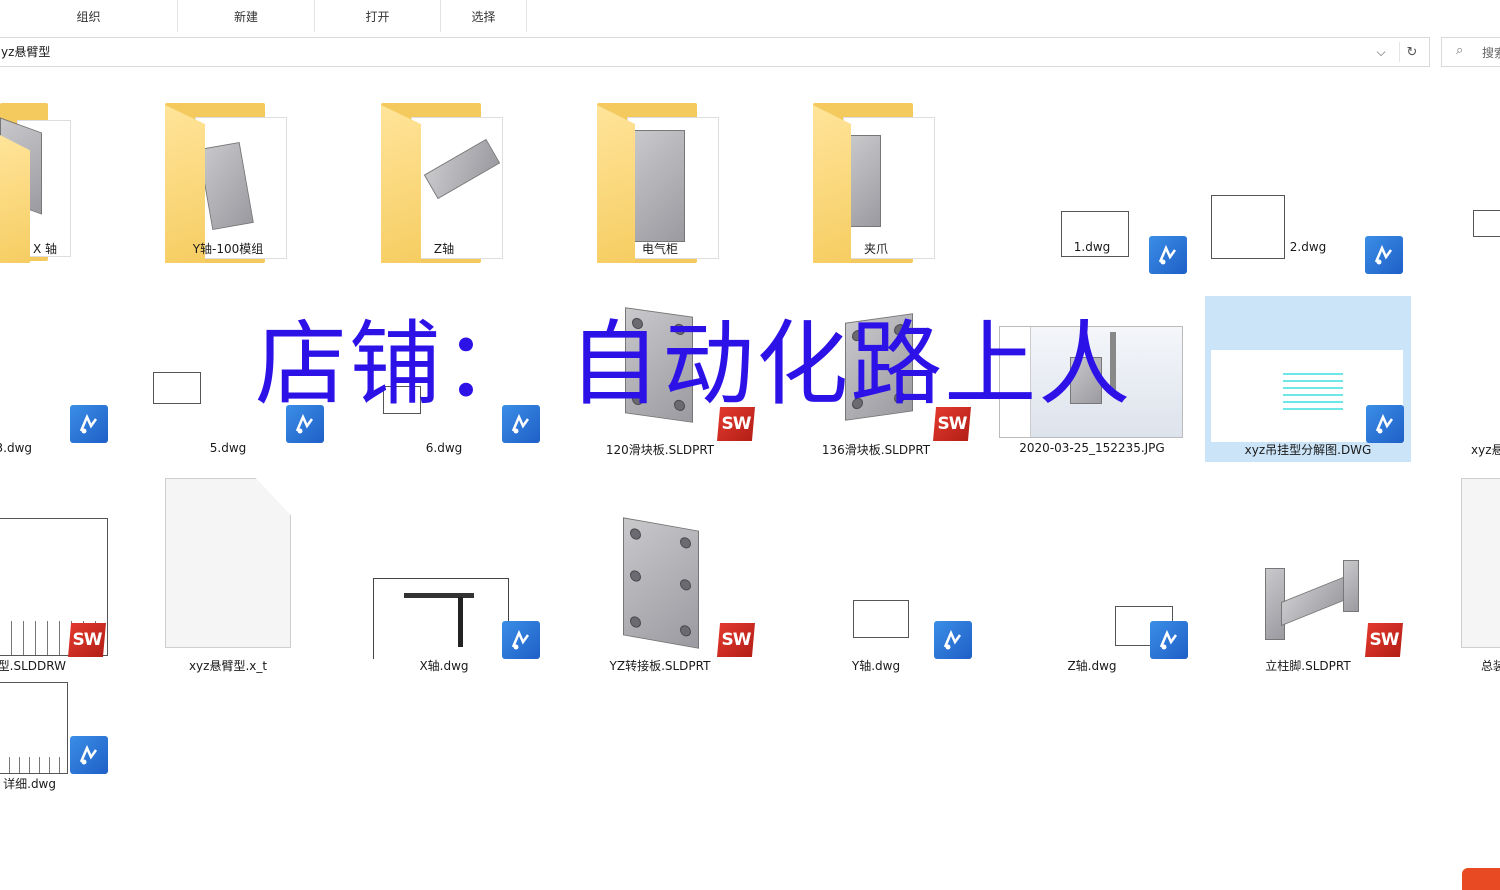 The image size is (1500, 890). Describe the element at coordinates (1092, 247) in the screenshot. I see `file-name: 1.dwg` at that location.